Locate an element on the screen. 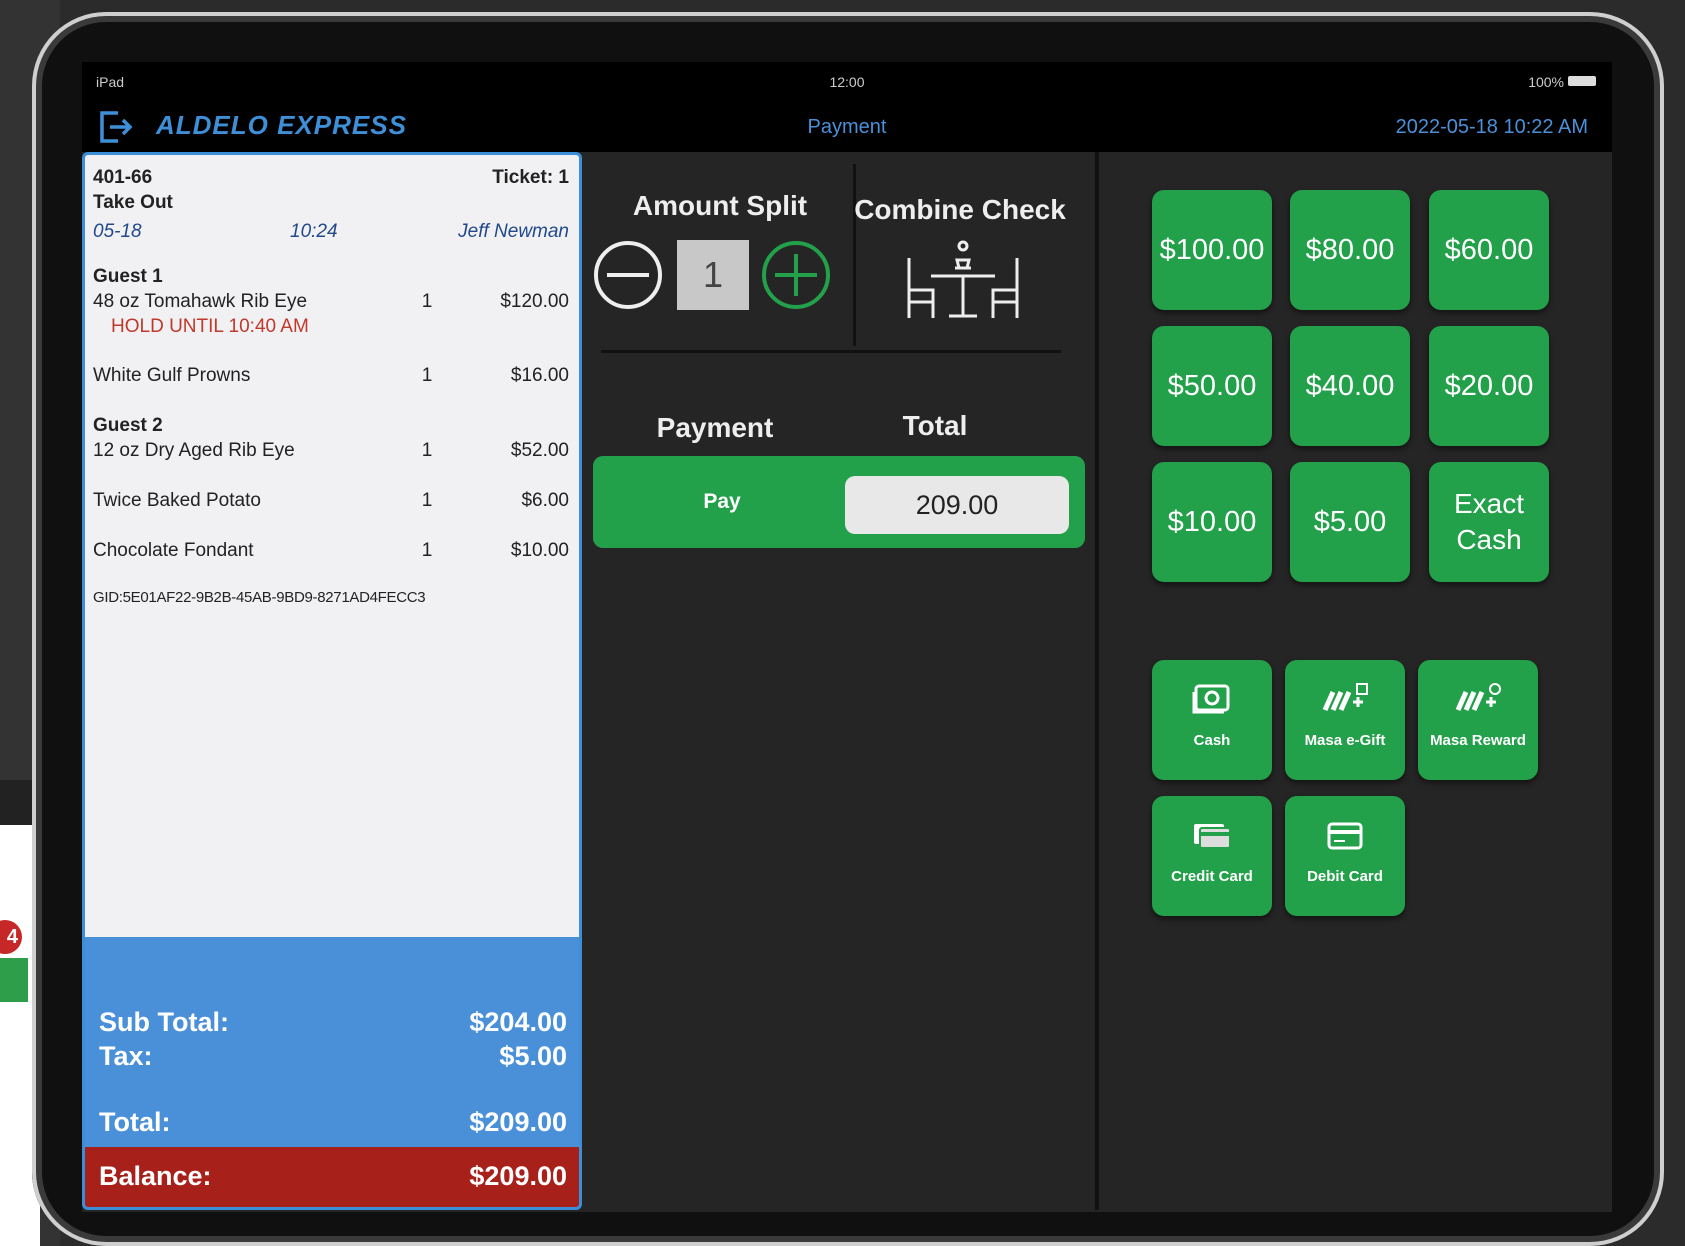  subtotal-label: Sub Total: is located at coordinates (164, 1022).